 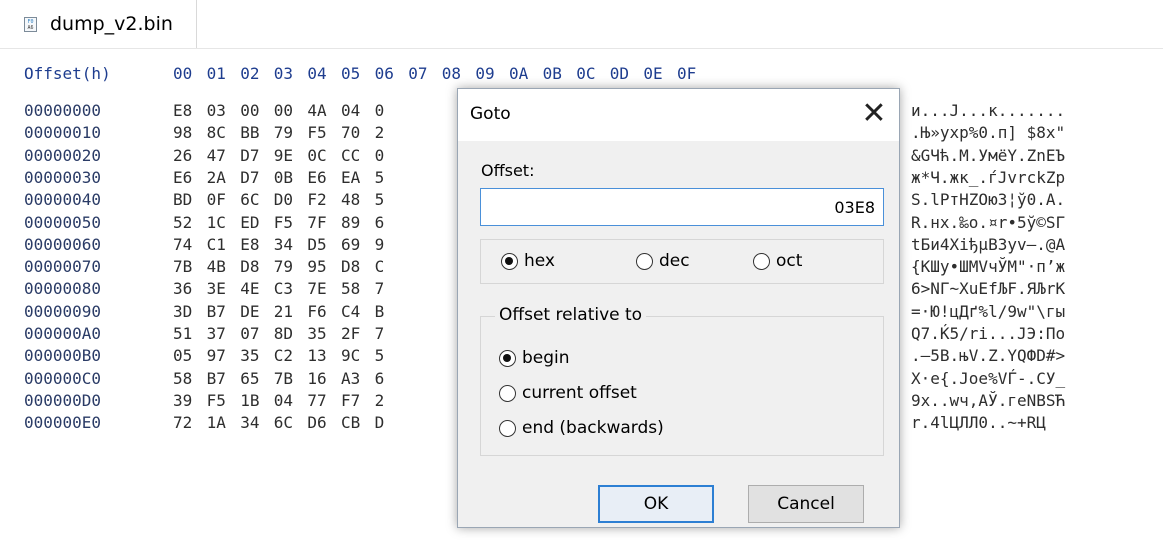 I want to click on hex-byte: C, so click(x=380, y=266).